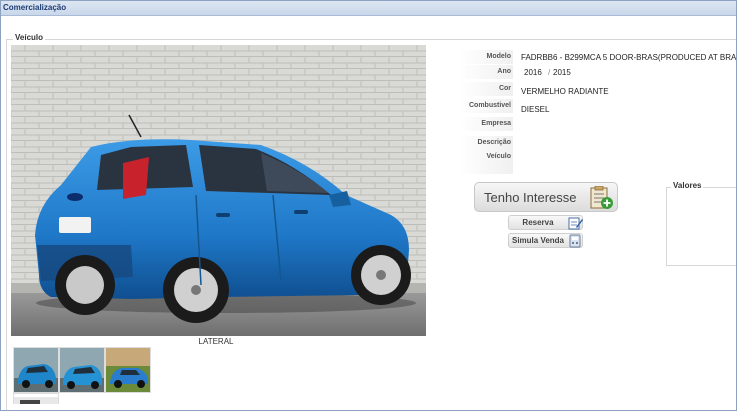 The height and width of the screenshot is (411, 737). Describe the element at coordinates (533, 72) in the screenshot. I see `ano-fabricacao-value: 2016` at that location.